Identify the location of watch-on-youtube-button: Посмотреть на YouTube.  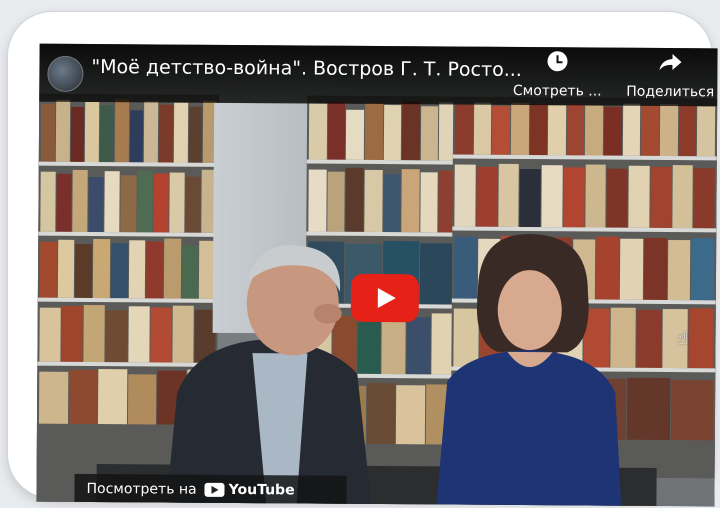
(210, 489).